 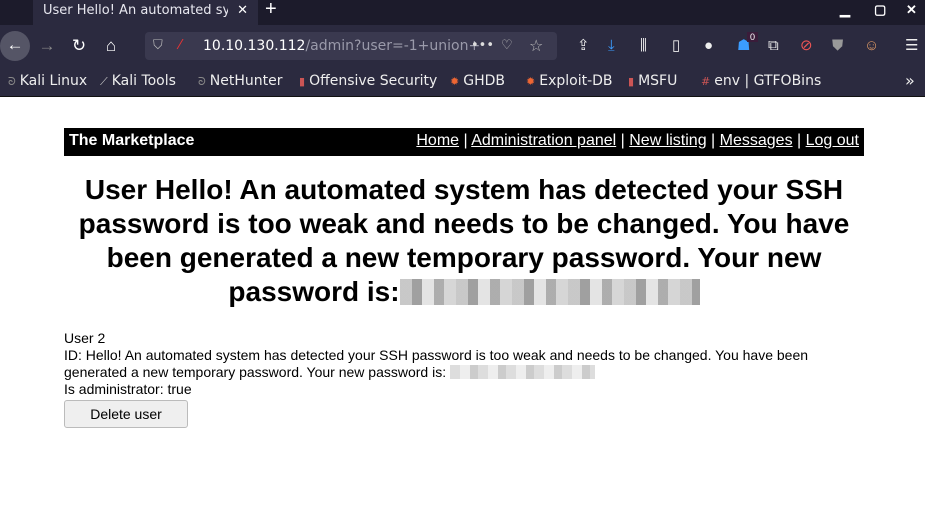 I want to click on bookmark-kali-linux: ᘐ Kali Linux, so click(x=47, y=81).